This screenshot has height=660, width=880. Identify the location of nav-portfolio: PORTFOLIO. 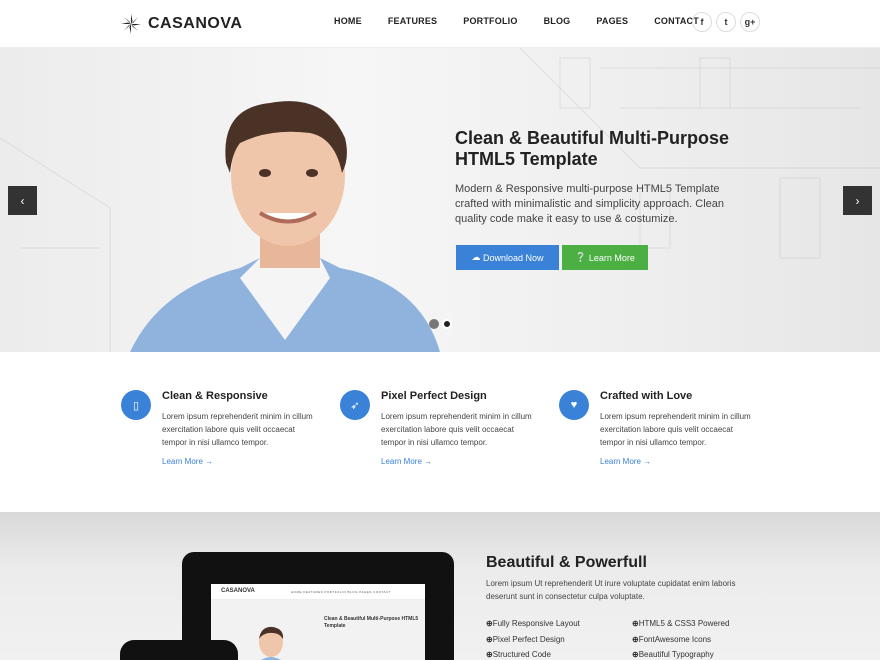
(490, 21).